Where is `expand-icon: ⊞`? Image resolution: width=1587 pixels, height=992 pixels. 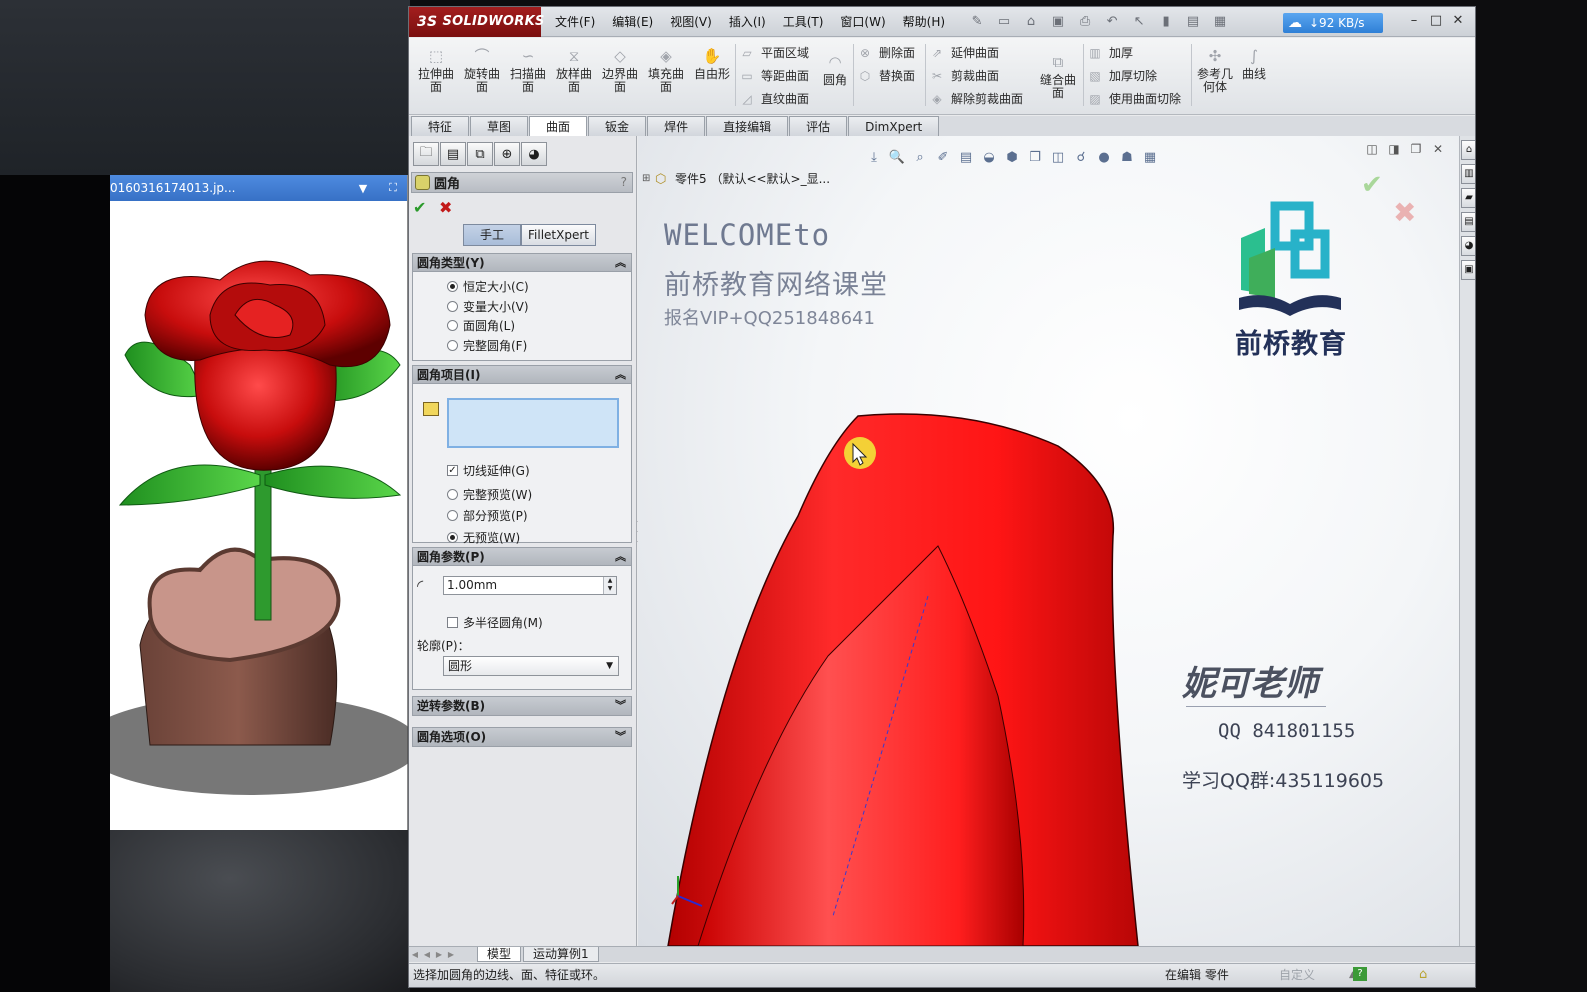
expand-icon: ⊞ is located at coordinates (647, 178).